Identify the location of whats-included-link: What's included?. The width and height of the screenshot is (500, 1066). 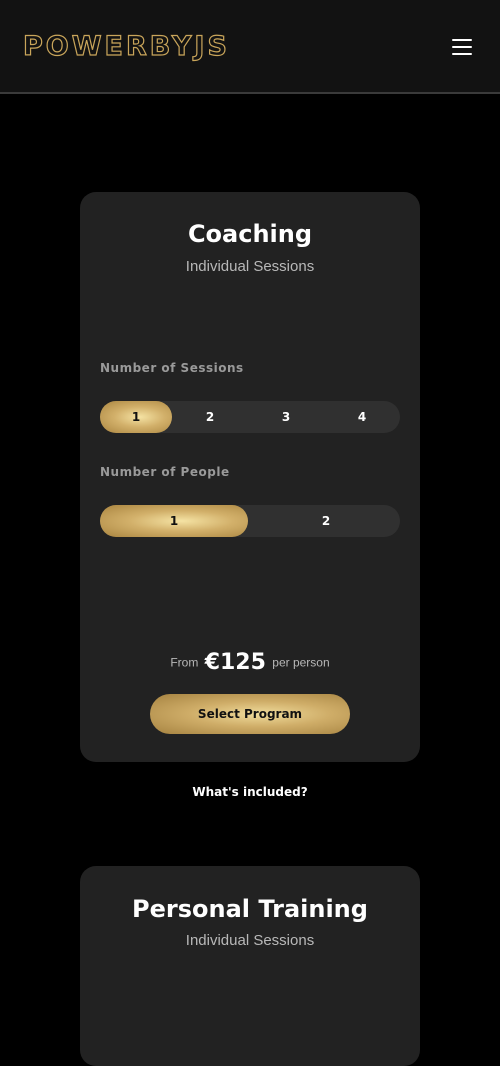
(250, 792).